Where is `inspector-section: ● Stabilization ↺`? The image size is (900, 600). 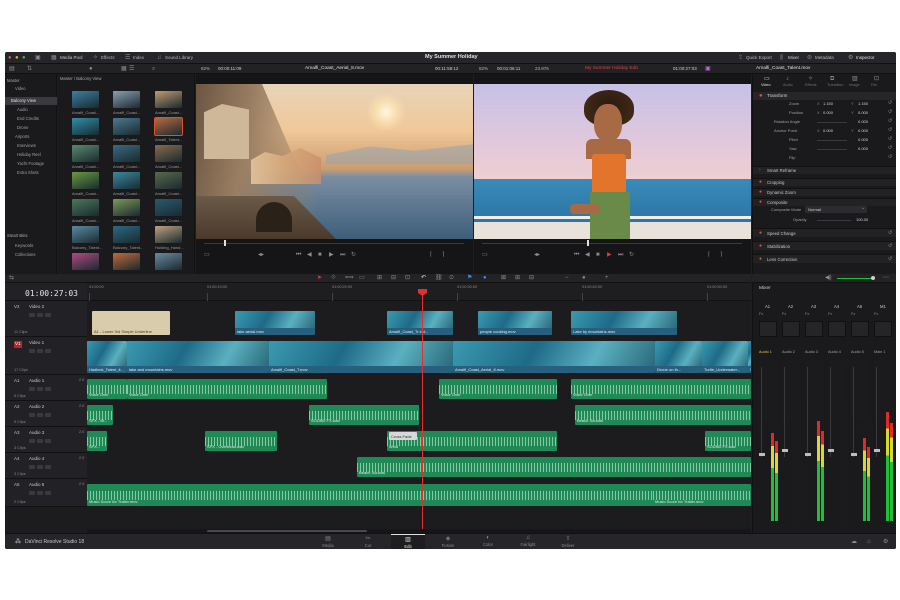 inspector-section: ● Stabilization ↺ is located at coordinates (824, 245).